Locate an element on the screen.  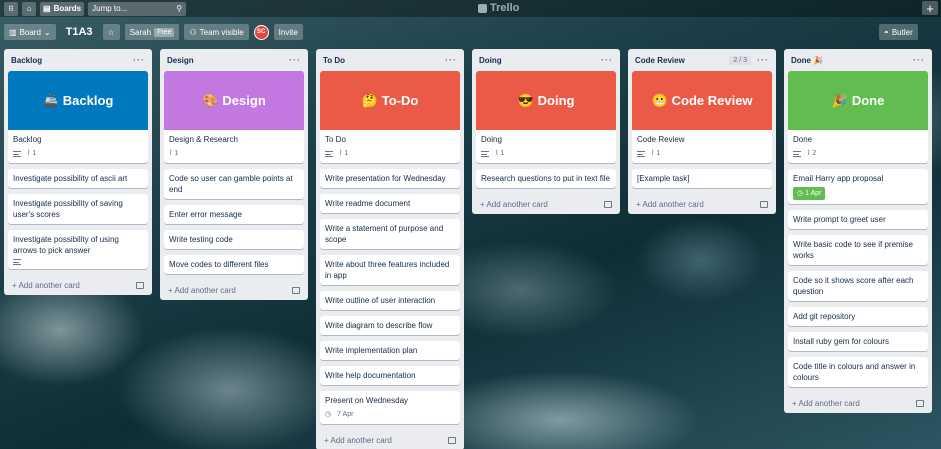
card-title: Done is located at coordinates (803, 139).